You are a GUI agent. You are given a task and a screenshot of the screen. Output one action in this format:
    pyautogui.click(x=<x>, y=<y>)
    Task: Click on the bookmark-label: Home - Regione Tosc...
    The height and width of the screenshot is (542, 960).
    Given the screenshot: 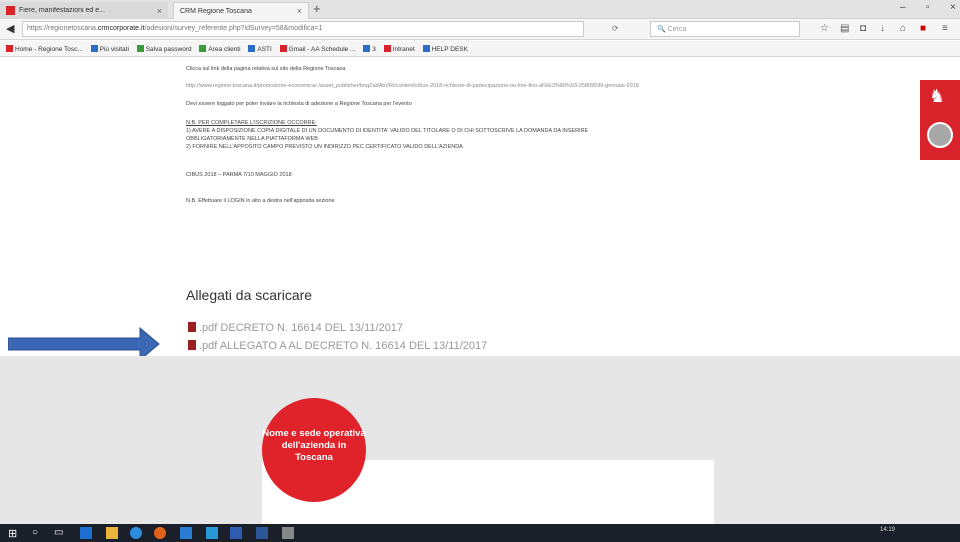 What is the action you would take?
    pyautogui.click(x=49, y=49)
    